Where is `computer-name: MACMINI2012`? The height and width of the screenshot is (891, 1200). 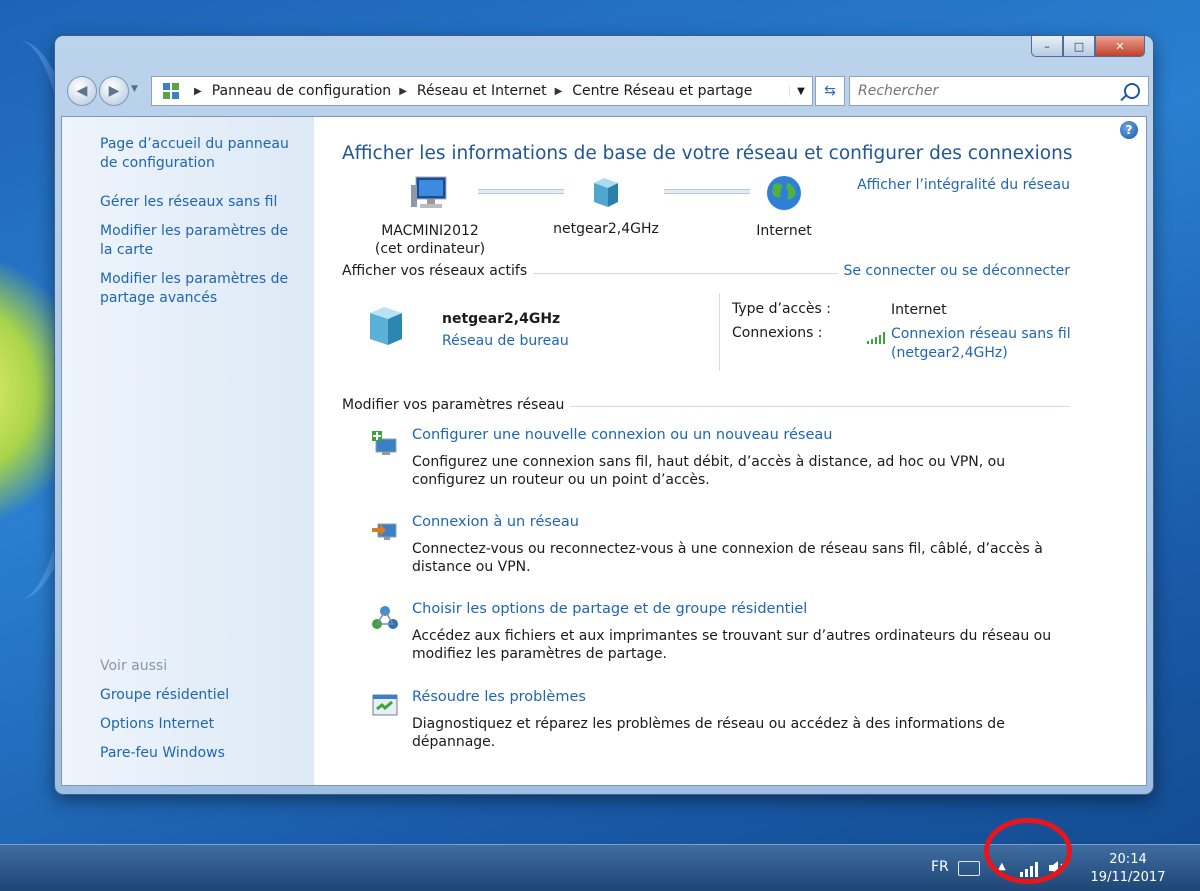
computer-name: MACMINI2012 is located at coordinates (430, 231).